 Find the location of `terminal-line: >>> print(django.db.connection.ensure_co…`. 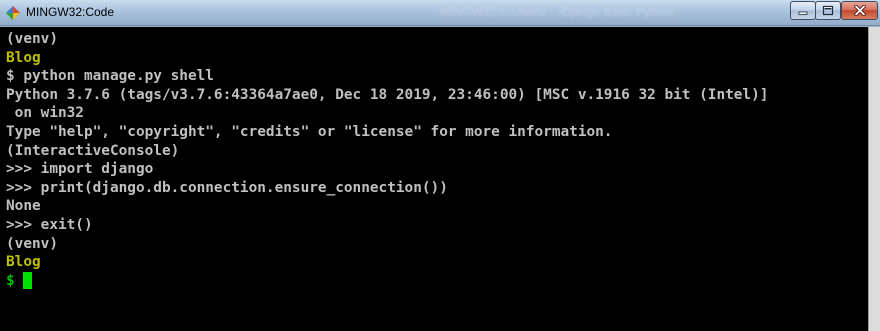

terminal-line: >>> print(django.db.connection.ensure_co… is located at coordinates (227, 187).